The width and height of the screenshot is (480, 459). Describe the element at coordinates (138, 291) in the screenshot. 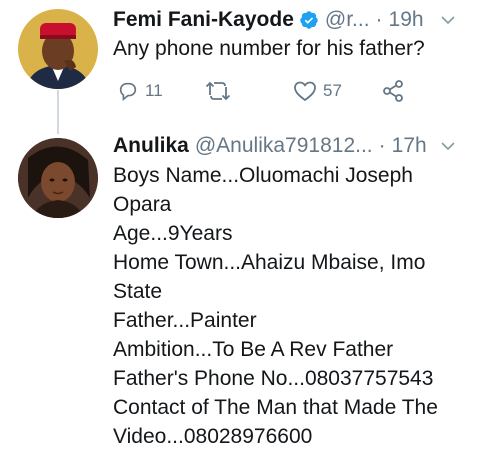

I see `tweet-text-line: State` at that location.